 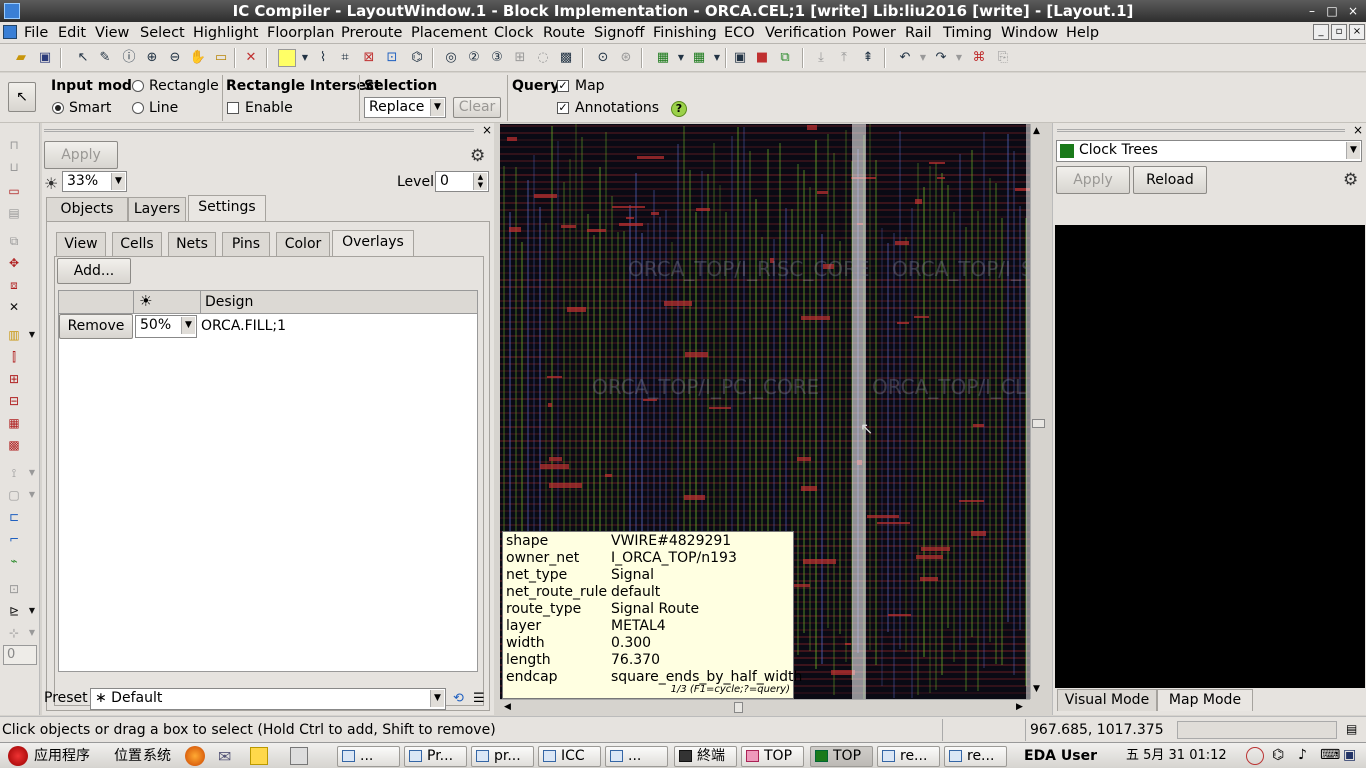 I want to click on zoom-in-icon: ⊕, so click(x=152, y=58).